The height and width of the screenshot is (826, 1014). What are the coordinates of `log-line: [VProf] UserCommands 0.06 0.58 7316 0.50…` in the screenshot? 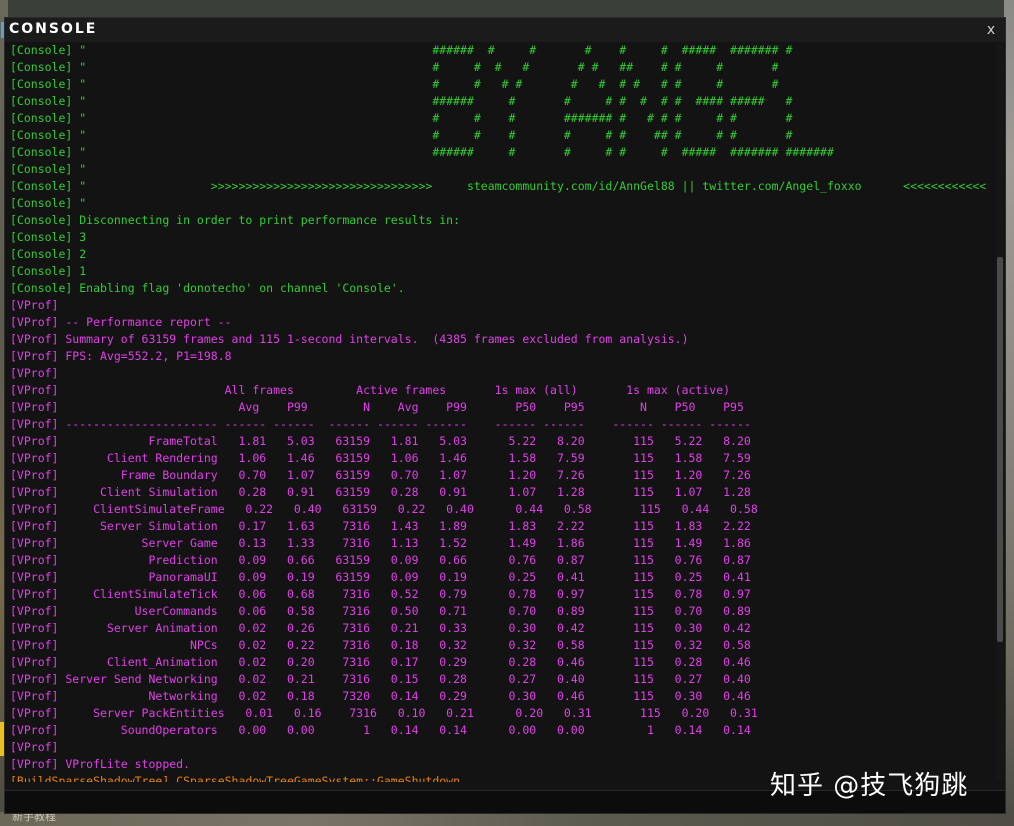 It's located at (380, 611).